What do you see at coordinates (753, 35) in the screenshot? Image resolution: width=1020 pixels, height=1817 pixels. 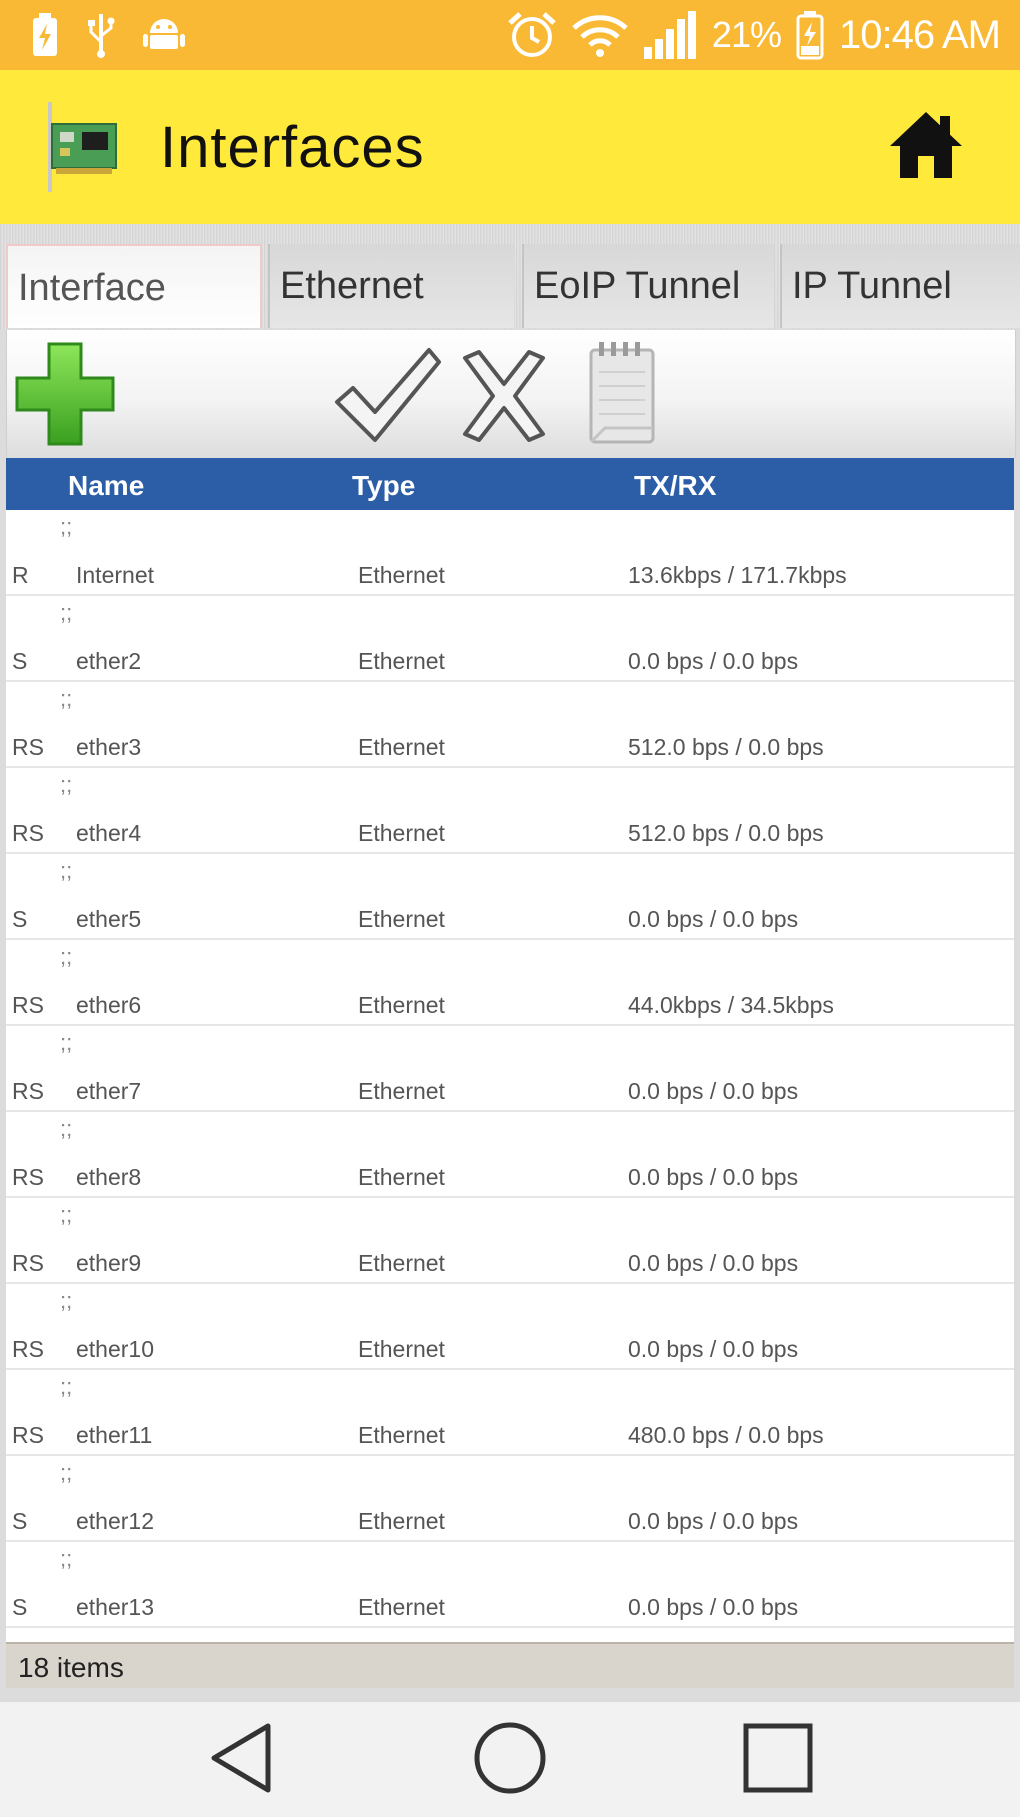 I see `status-right-icons: 21% 10:46 AM` at bounding box center [753, 35].